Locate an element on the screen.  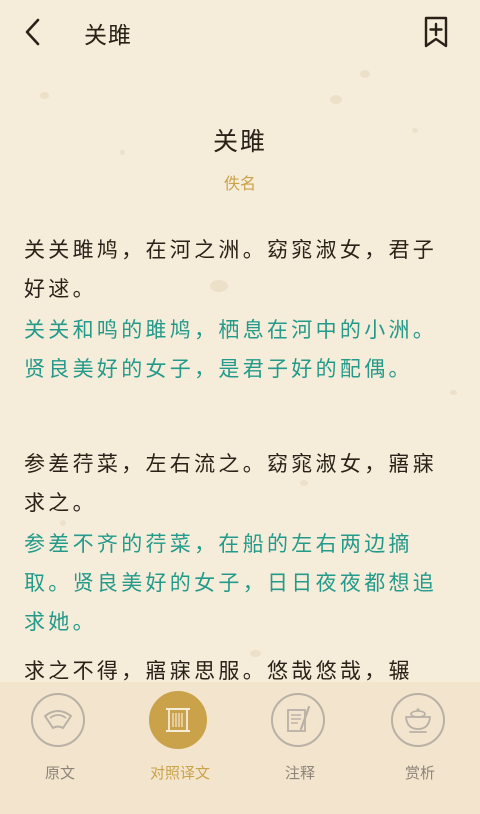
chevron-left-icon is located at coordinates (32, 32).